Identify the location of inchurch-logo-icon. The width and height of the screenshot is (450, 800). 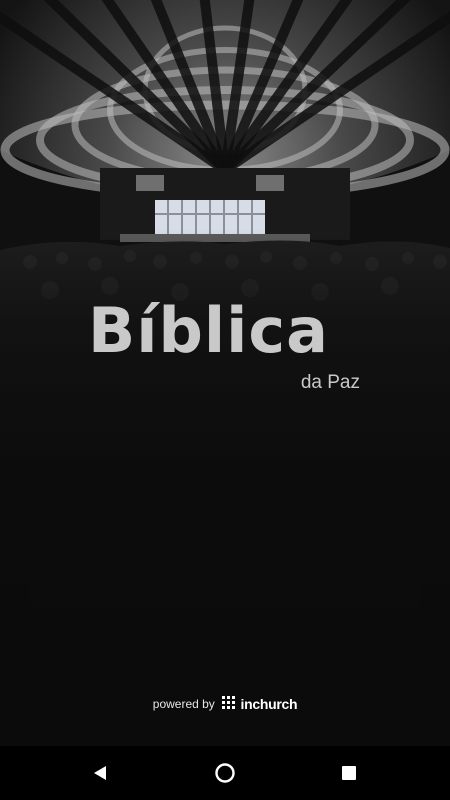
(229, 704).